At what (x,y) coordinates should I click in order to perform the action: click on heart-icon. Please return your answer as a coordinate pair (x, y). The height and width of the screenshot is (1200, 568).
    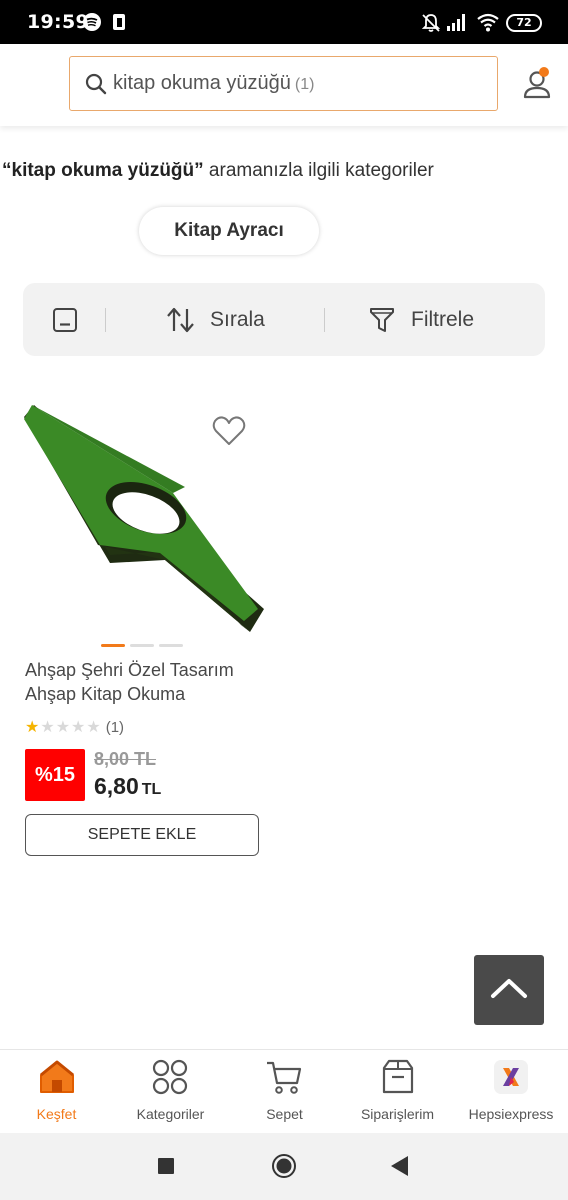
    Looking at the image, I should click on (229, 430).